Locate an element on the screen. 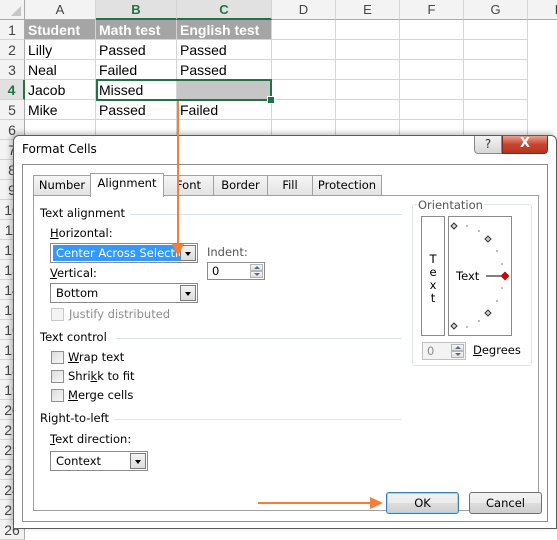 Image resolution: width=557 pixels, height=540 pixels. cell-b2: Passed is located at coordinates (136, 50).